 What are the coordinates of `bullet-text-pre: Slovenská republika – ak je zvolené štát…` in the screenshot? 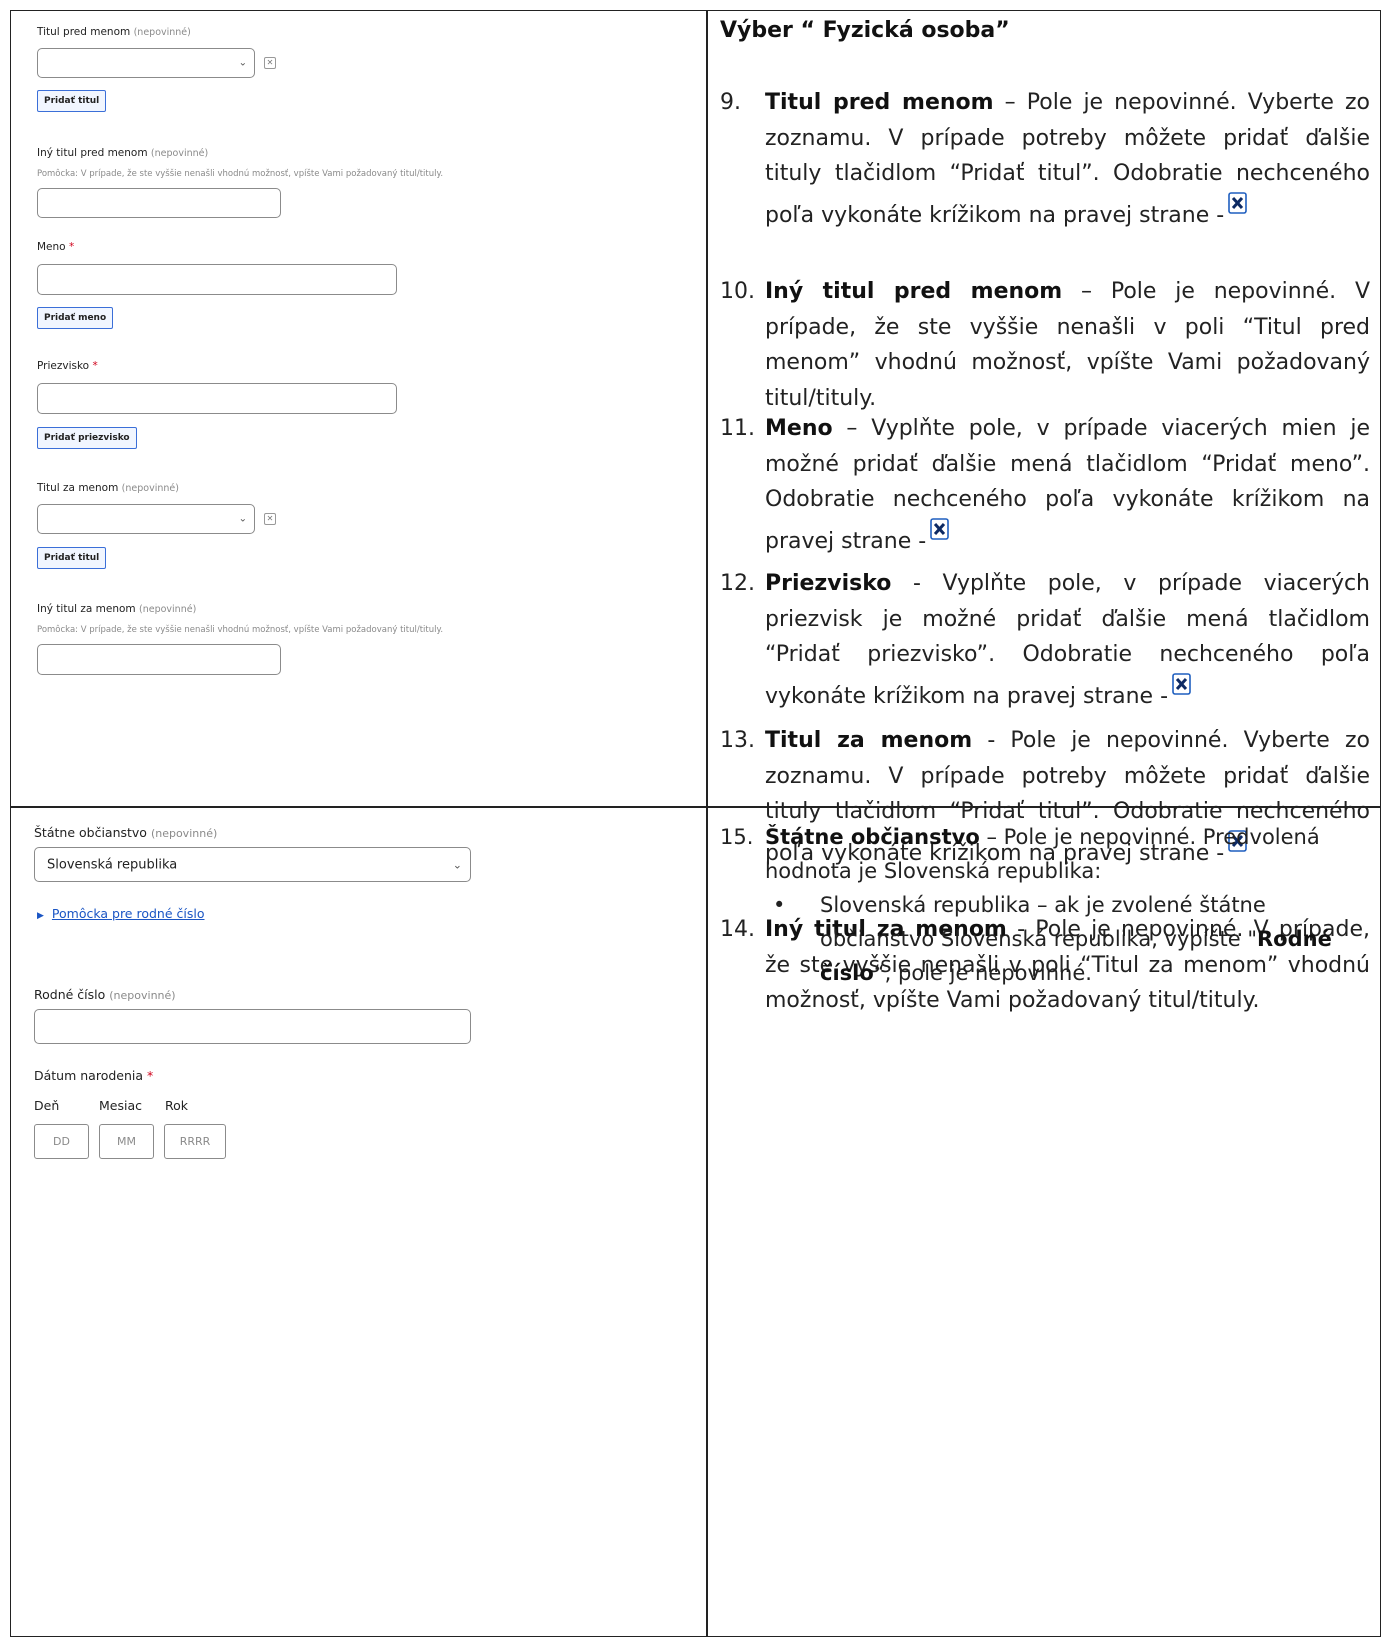 It's located at (1043, 922).